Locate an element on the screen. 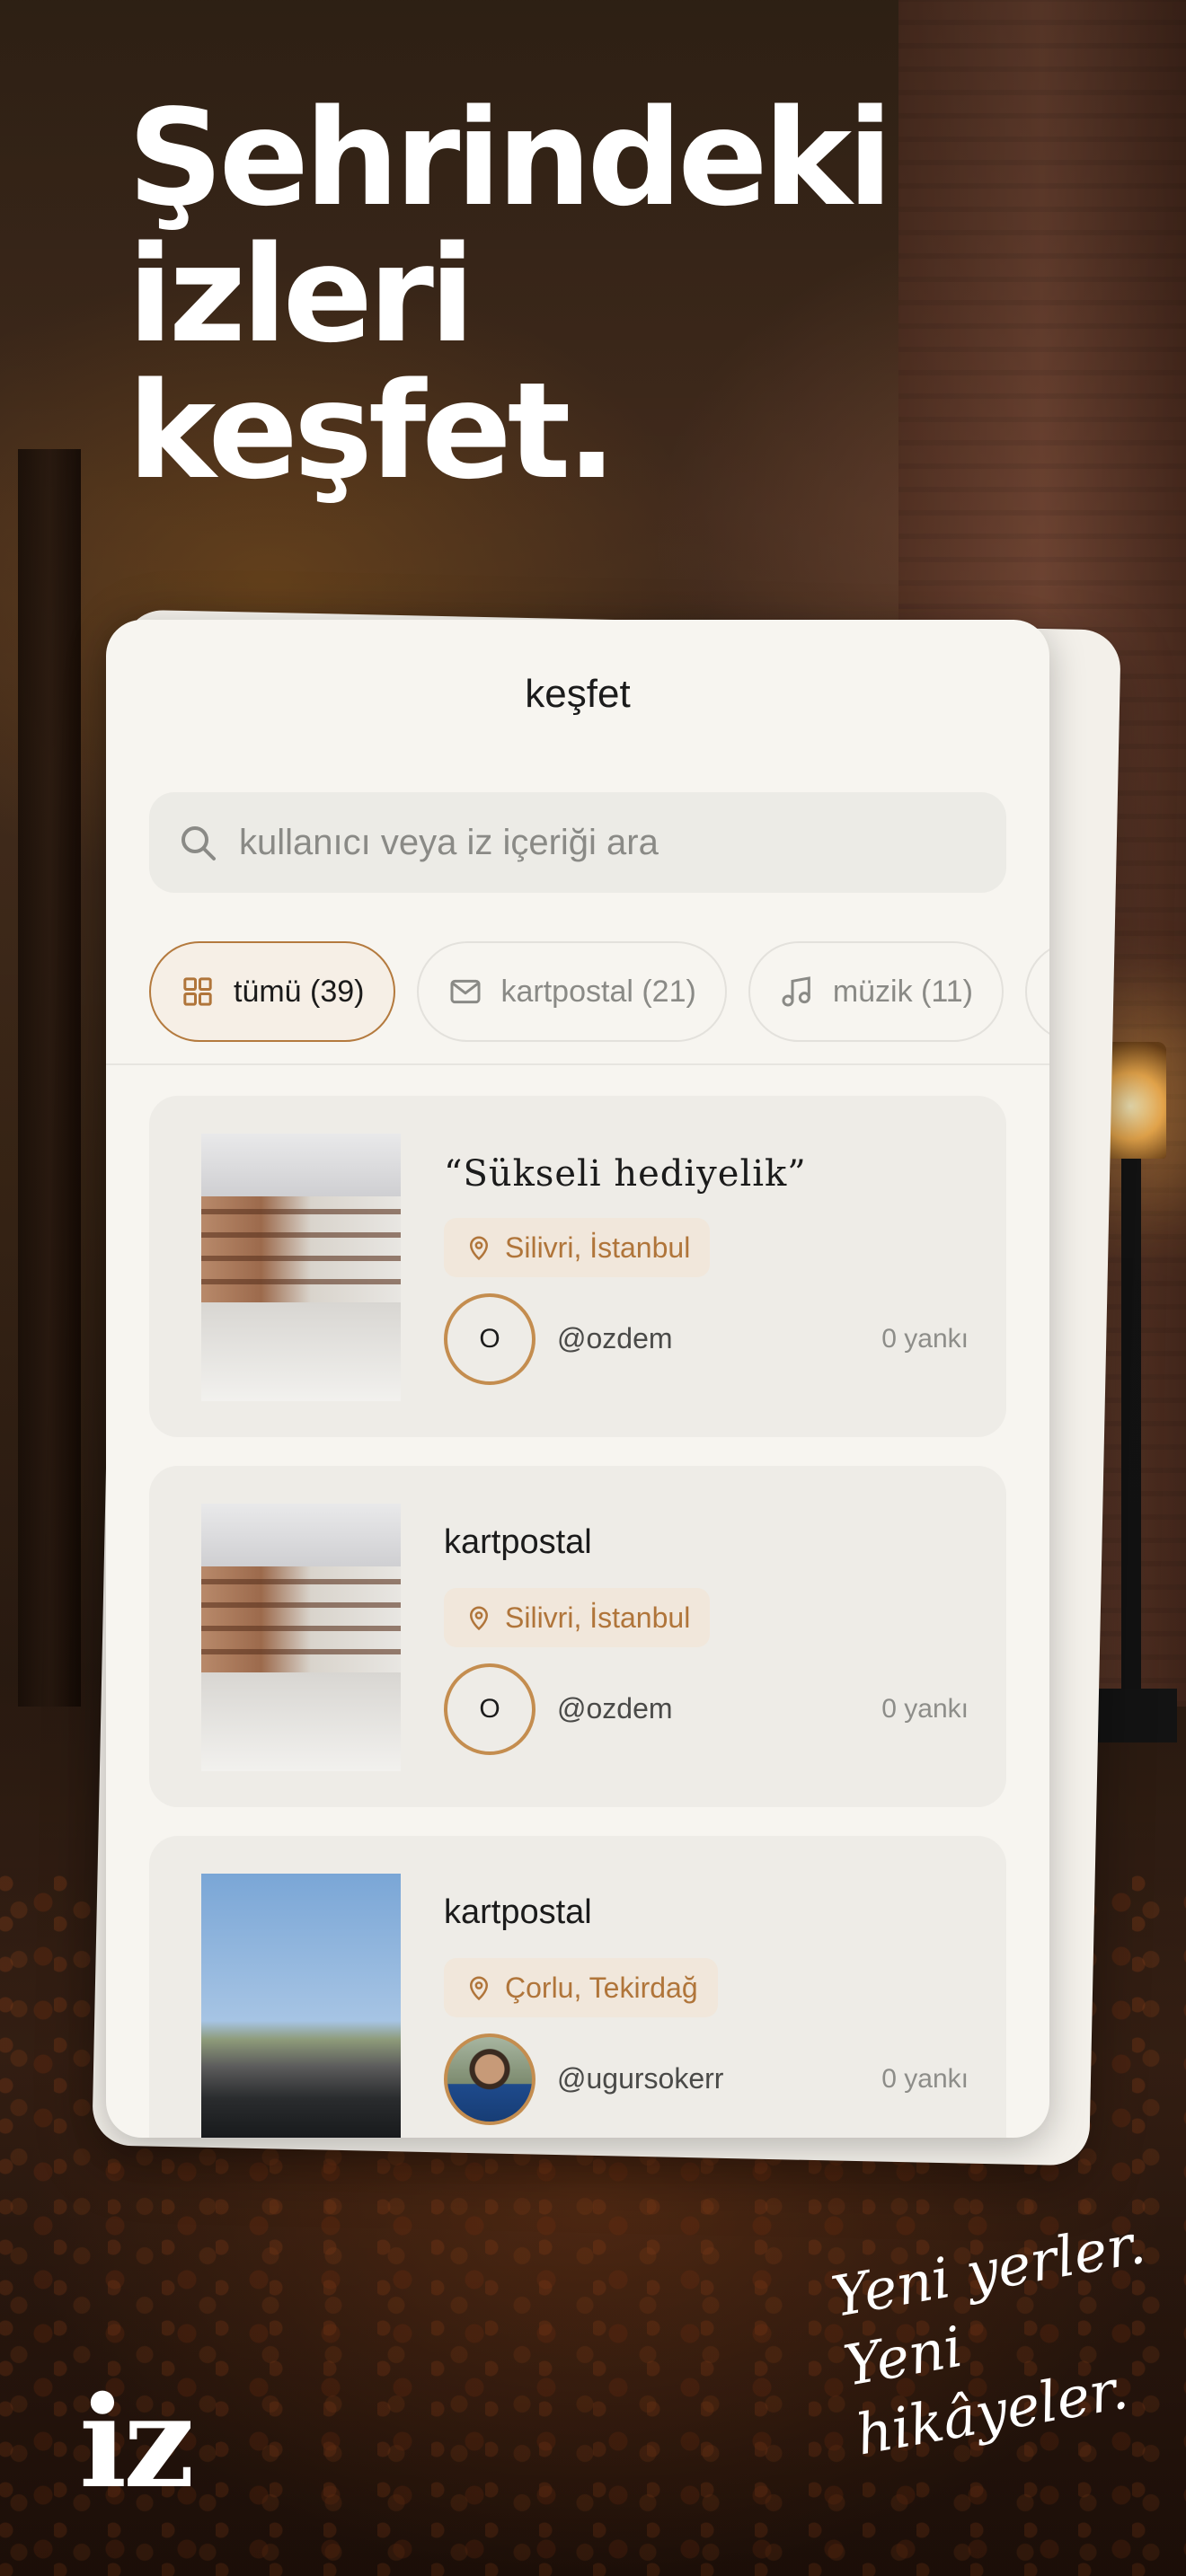  filter-music-label: müzik (11) is located at coordinates (902, 991).